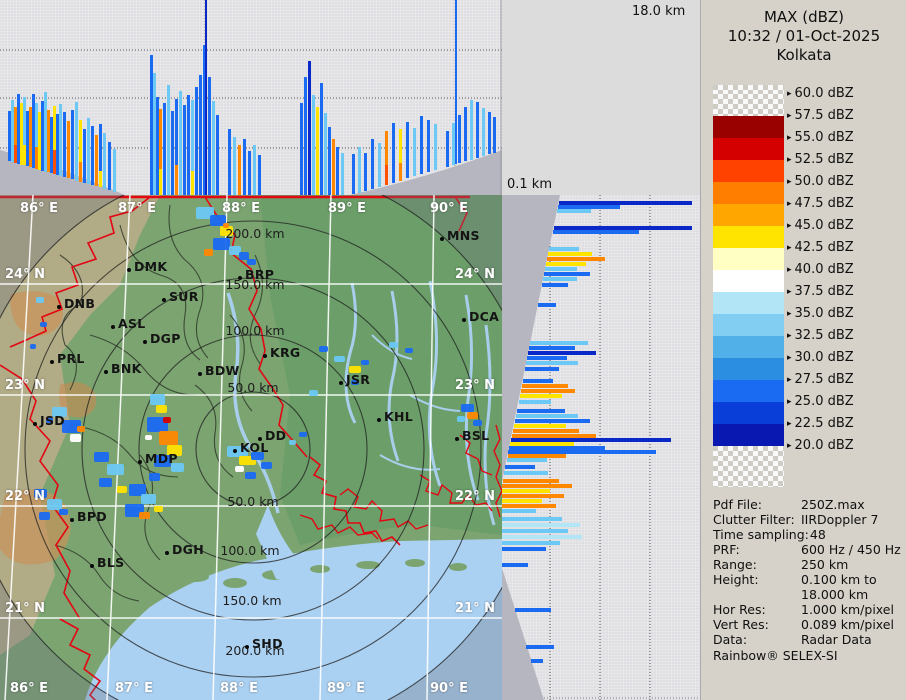  Describe the element at coordinates (775, 655) in the screenshot. I see `software-brand: Rainbow® SELEX-SI` at that location.